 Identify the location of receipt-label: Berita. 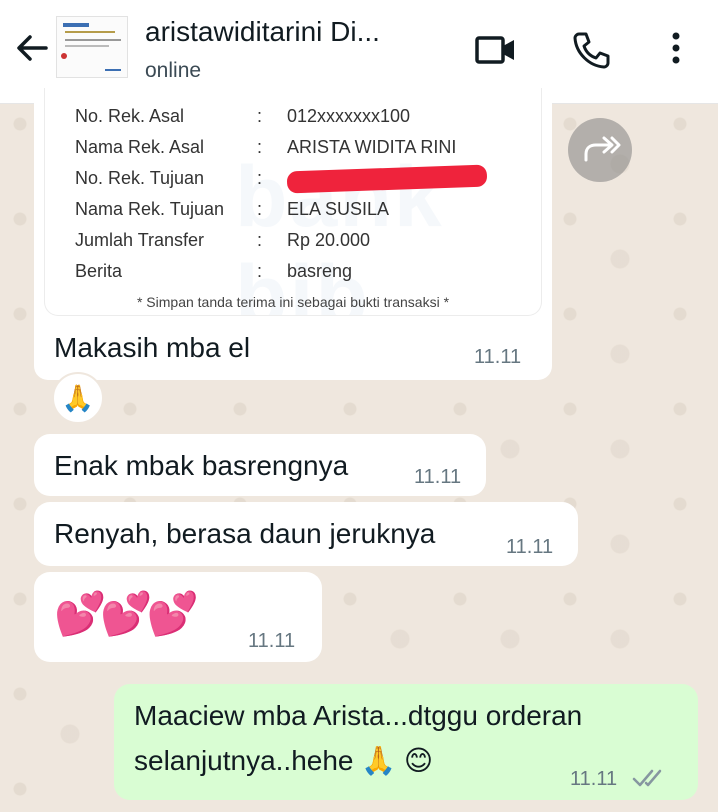
(99, 271).